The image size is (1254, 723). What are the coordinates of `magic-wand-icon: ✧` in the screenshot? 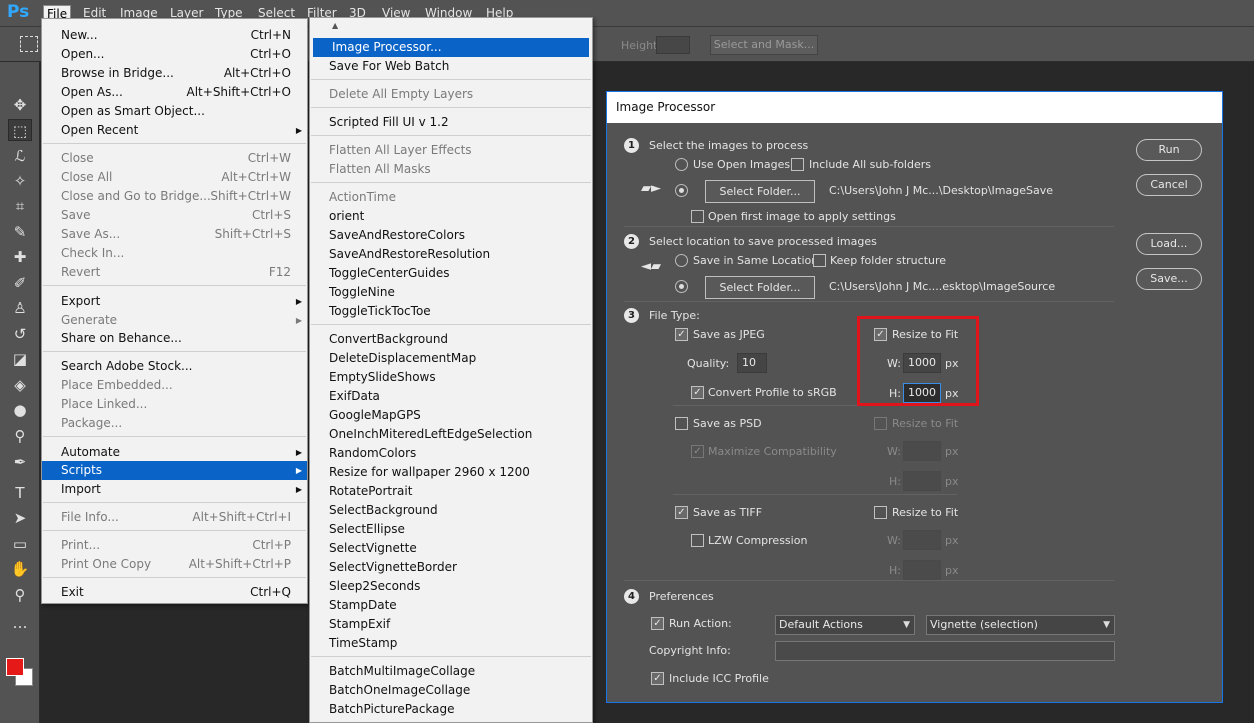 It's located at (20, 181).